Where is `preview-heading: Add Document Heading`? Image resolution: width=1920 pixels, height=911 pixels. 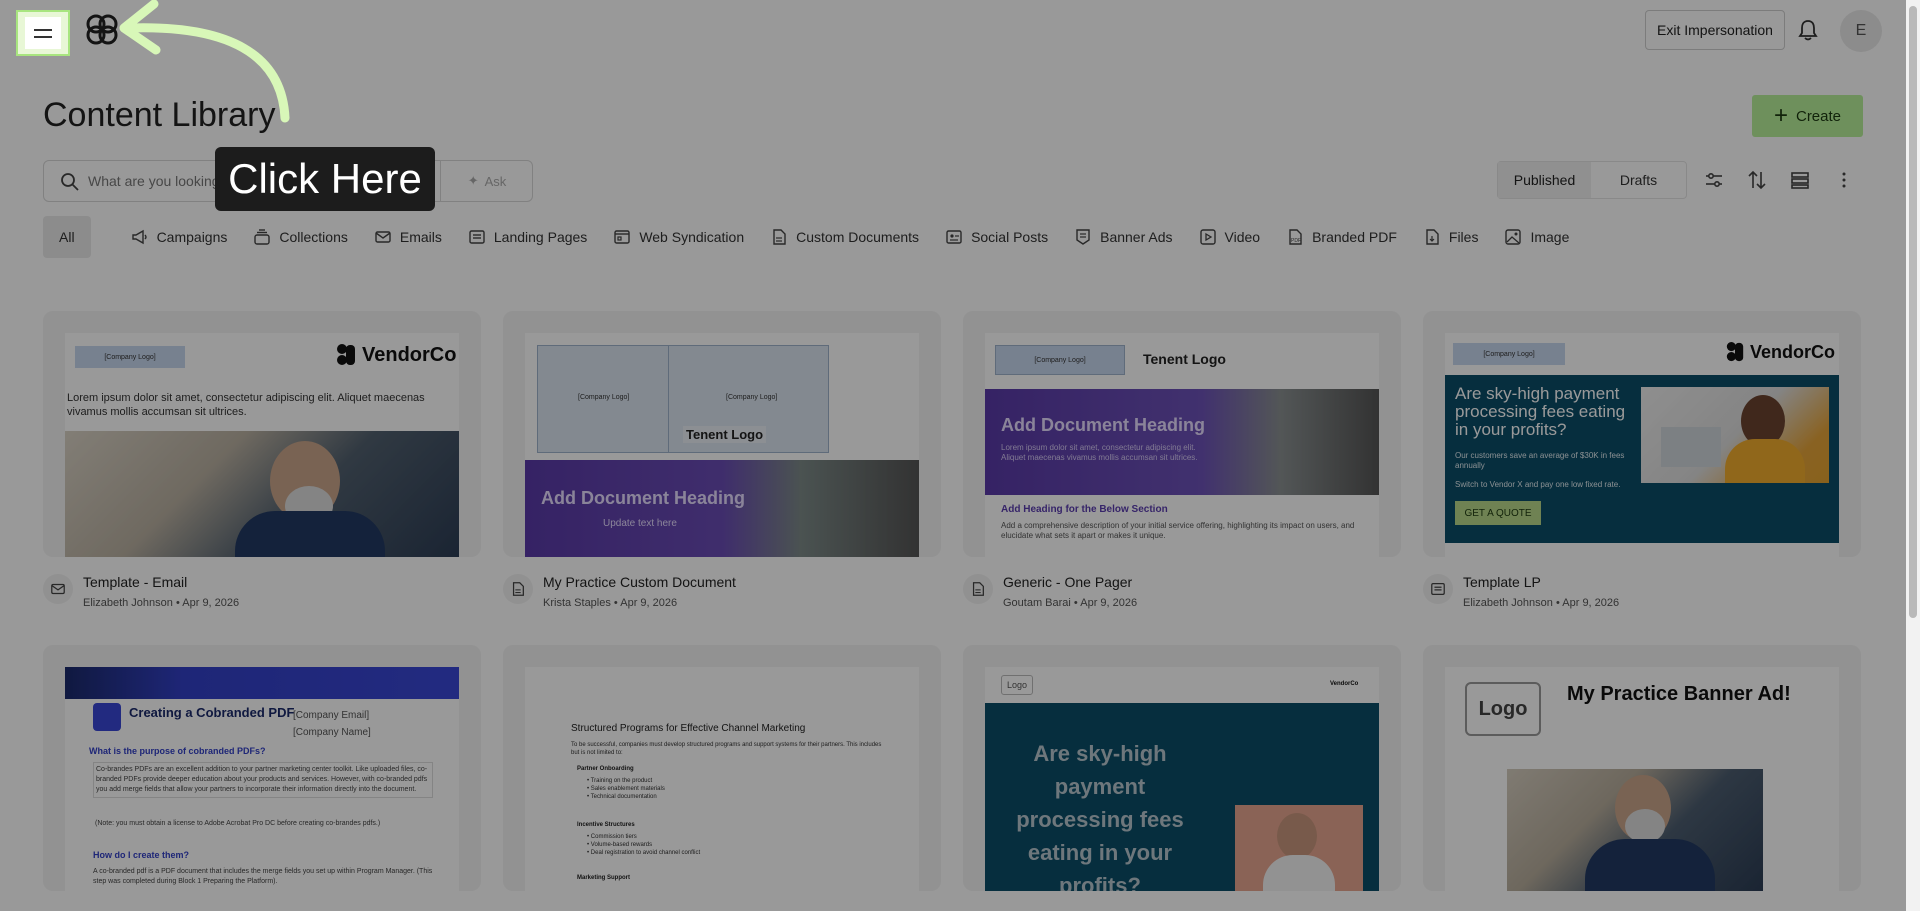 preview-heading: Add Document Heading is located at coordinates (643, 498).